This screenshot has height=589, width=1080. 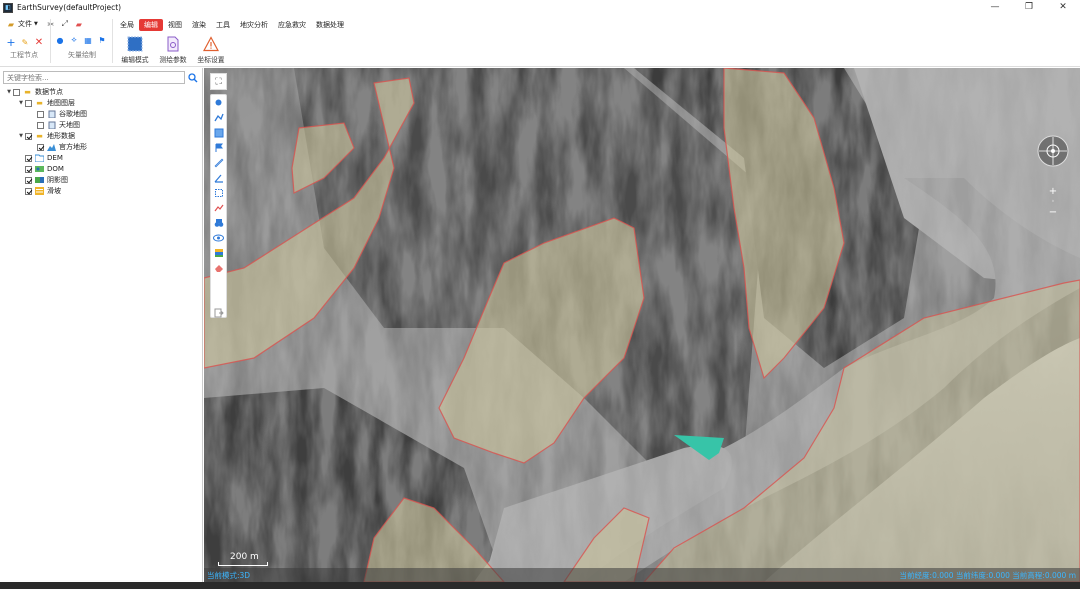 What do you see at coordinates (61, 136) in the screenshot?
I see `tree-node-label: 地形数据` at bounding box center [61, 136].